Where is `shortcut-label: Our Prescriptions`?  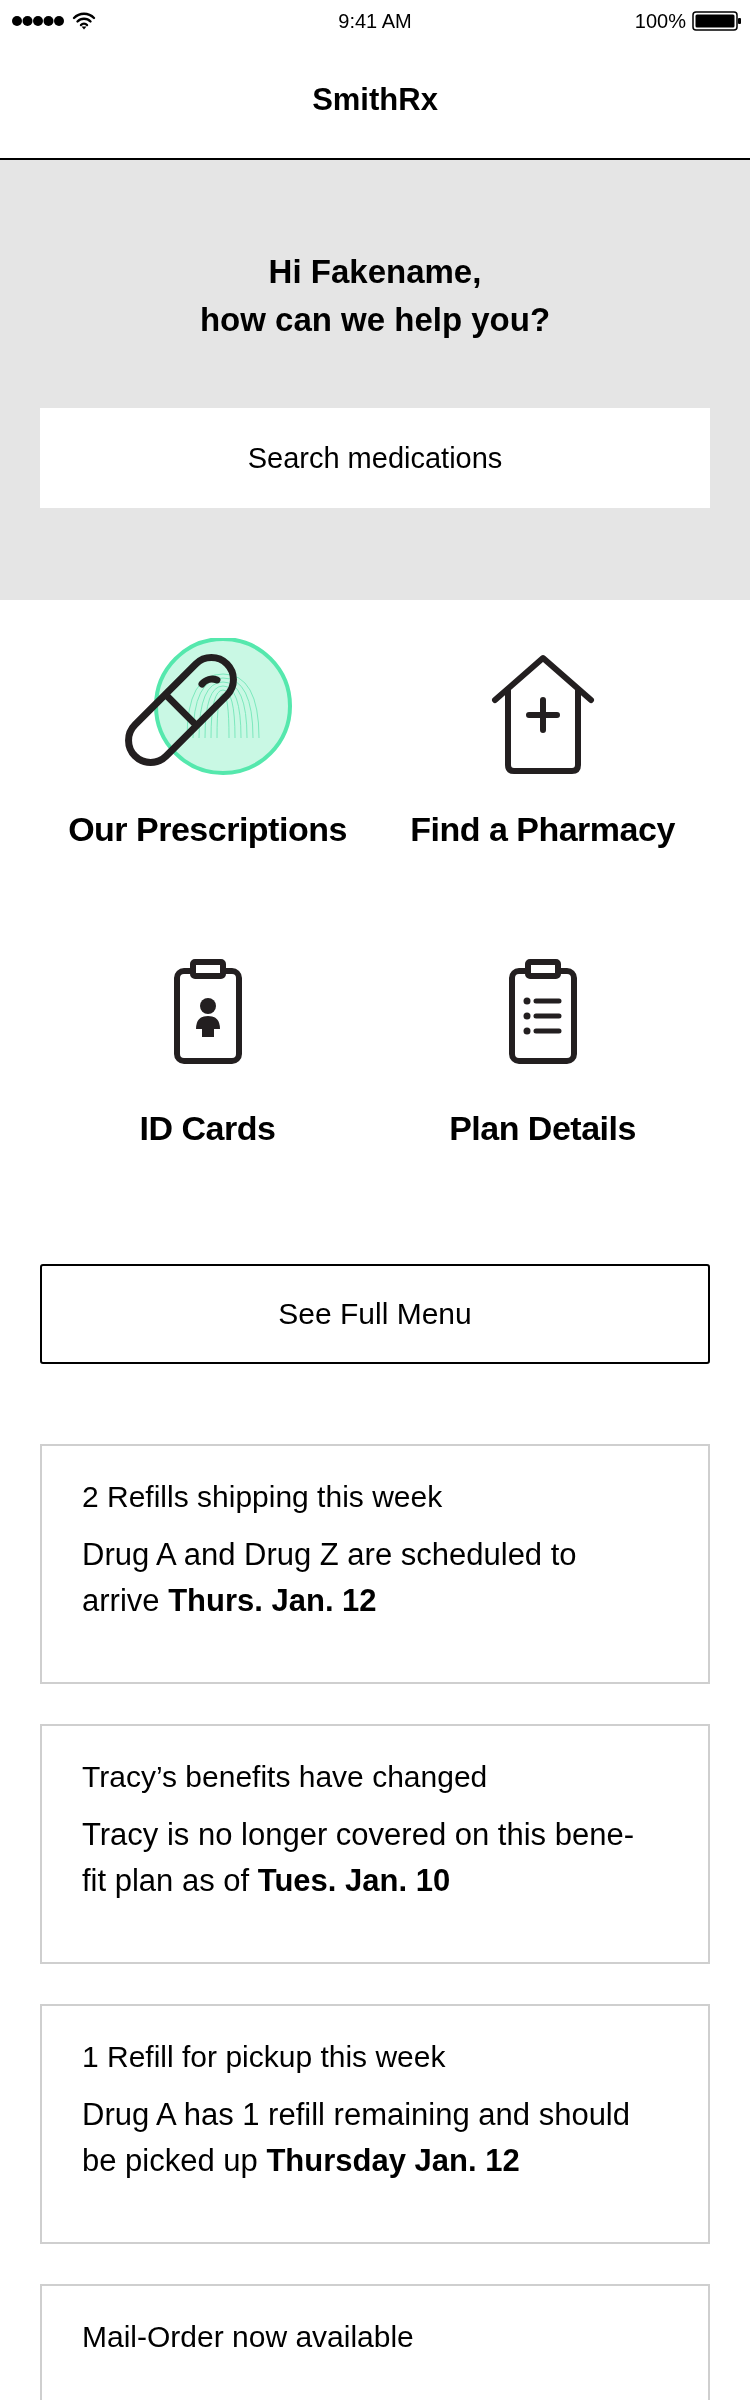
shortcut-label: Our Prescriptions is located at coordinates (207, 829).